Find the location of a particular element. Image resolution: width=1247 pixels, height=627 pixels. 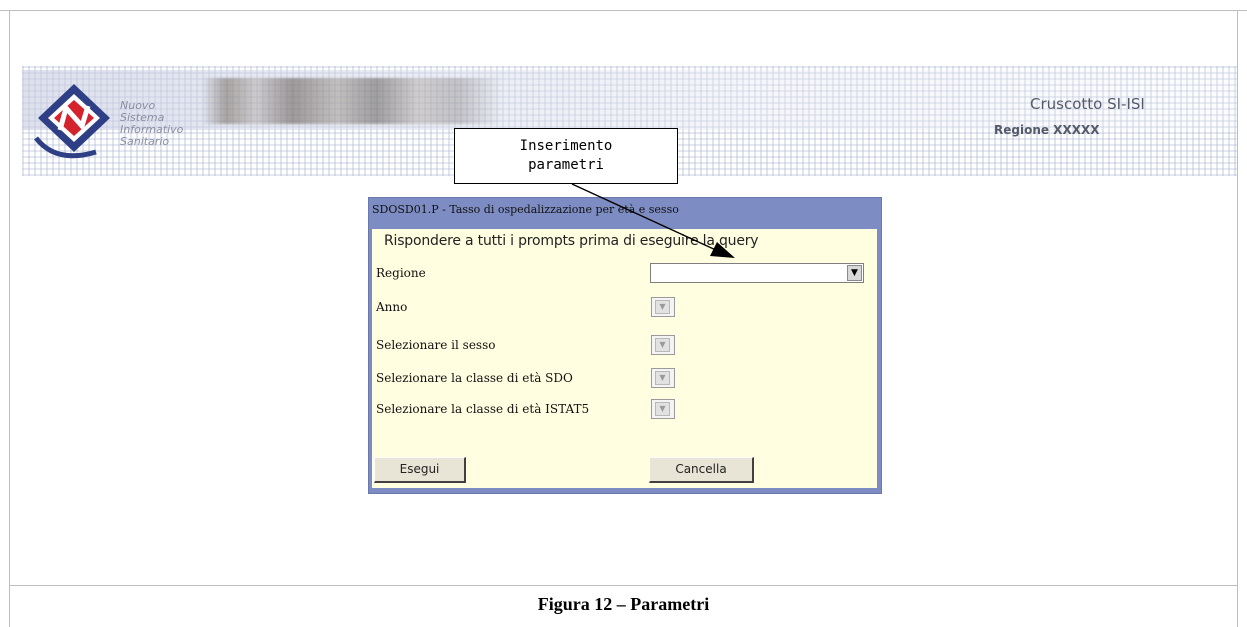

anno-label: Anno is located at coordinates (392, 307).